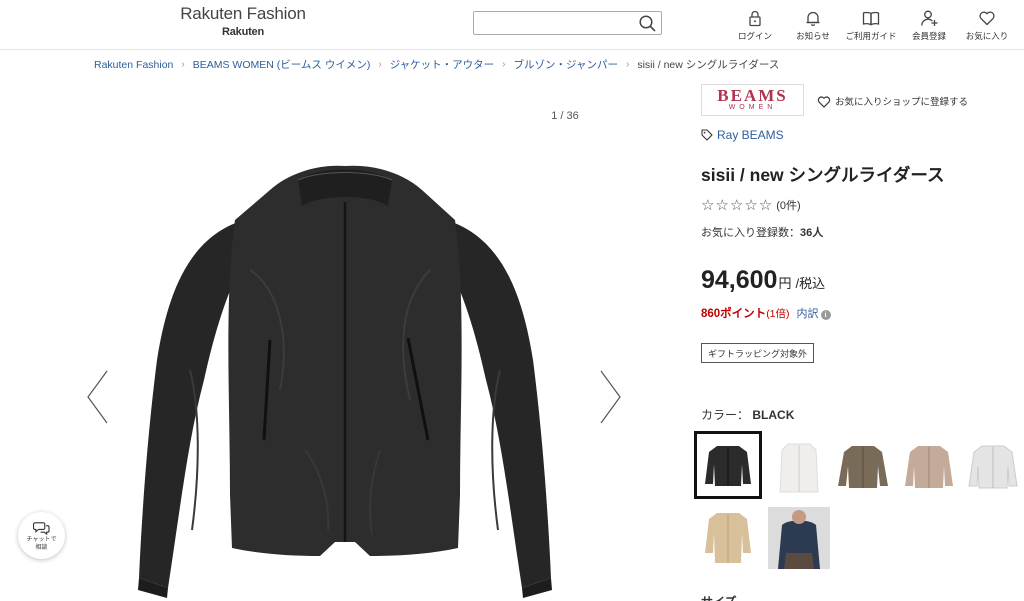 This screenshot has width=1024, height=601. What do you see at coordinates (871, 36) in the screenshot?
I see `nav-guide-label: ご利用ガイド` at bounding box center [871, 36].